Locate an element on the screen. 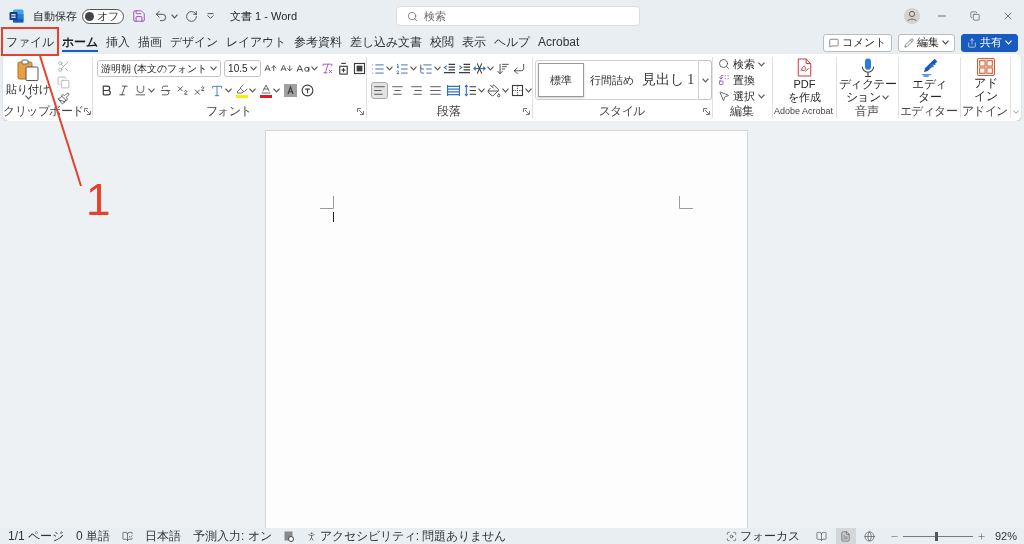 The height and width of the screenshot is (544, 1024). increase-indent-icon is located at coordinates (464, 68).